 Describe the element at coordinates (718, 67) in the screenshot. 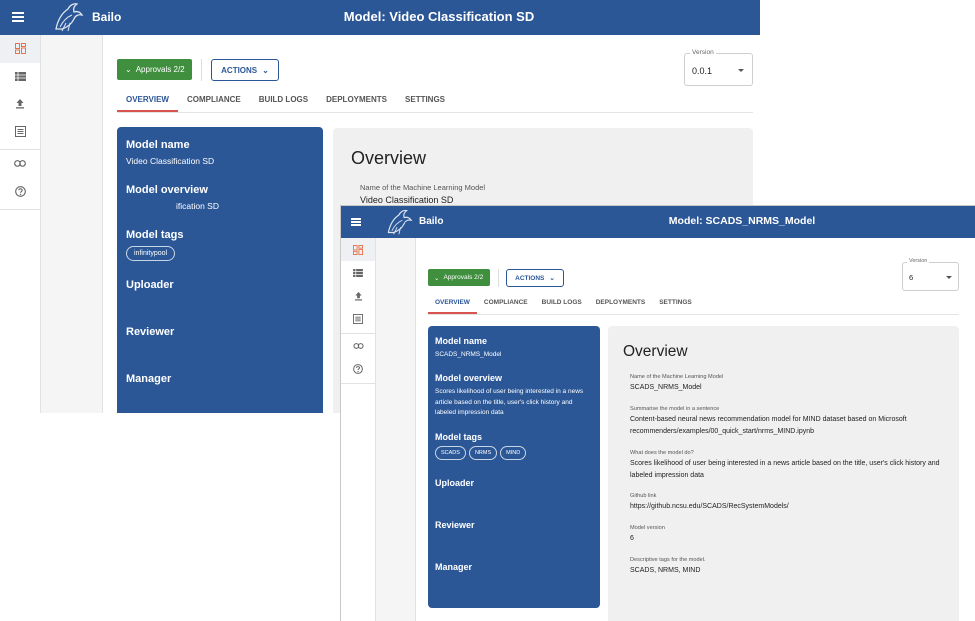

I see `version-select: Version 0.0.1` at that location.